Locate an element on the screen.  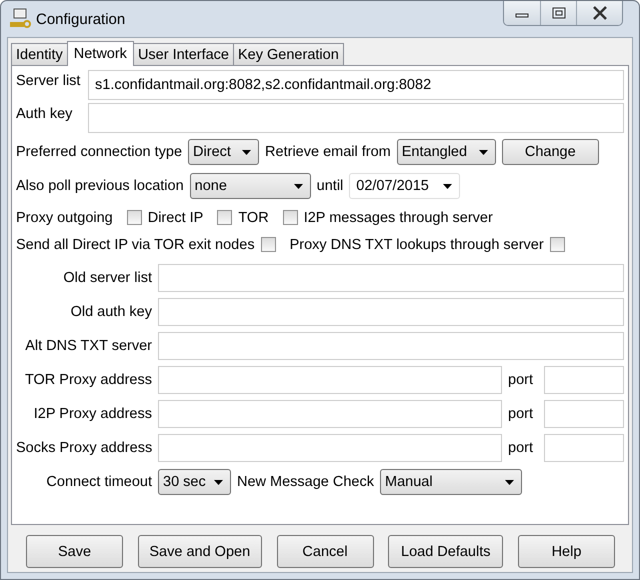
dialog-button: Load Defaults is located at coordinates (446, 551).